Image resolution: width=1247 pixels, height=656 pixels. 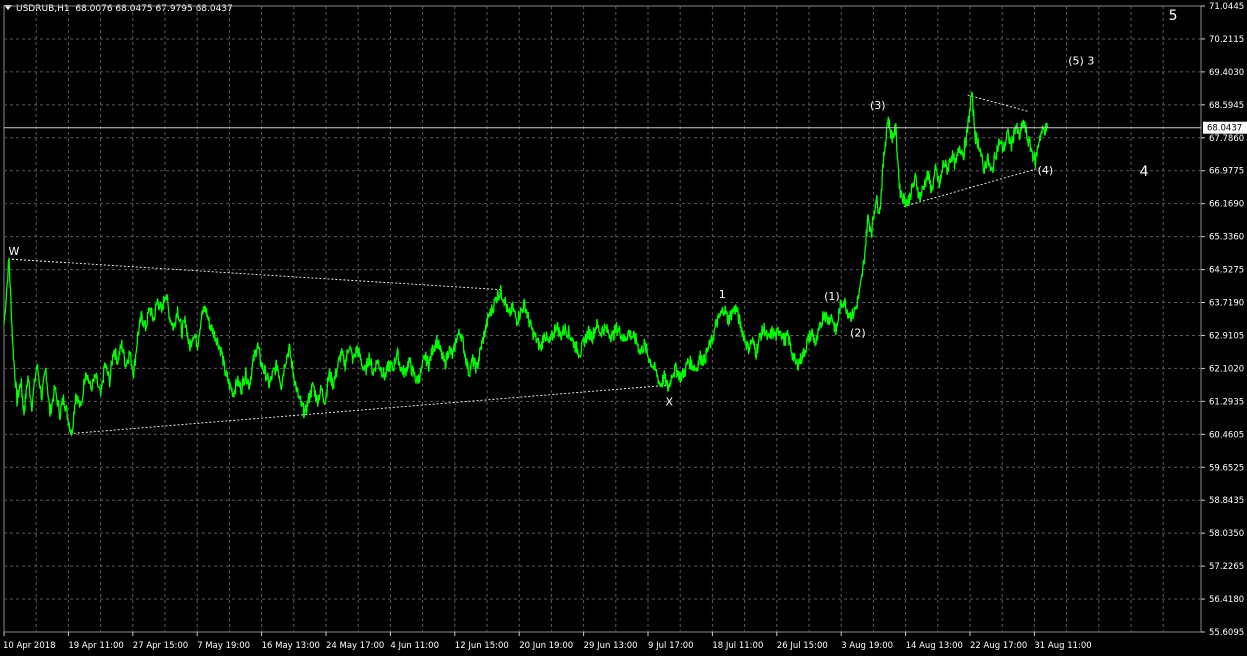 I want to click on x-tick-label: 20 Jun 19:00, so click(x=546, y=646).